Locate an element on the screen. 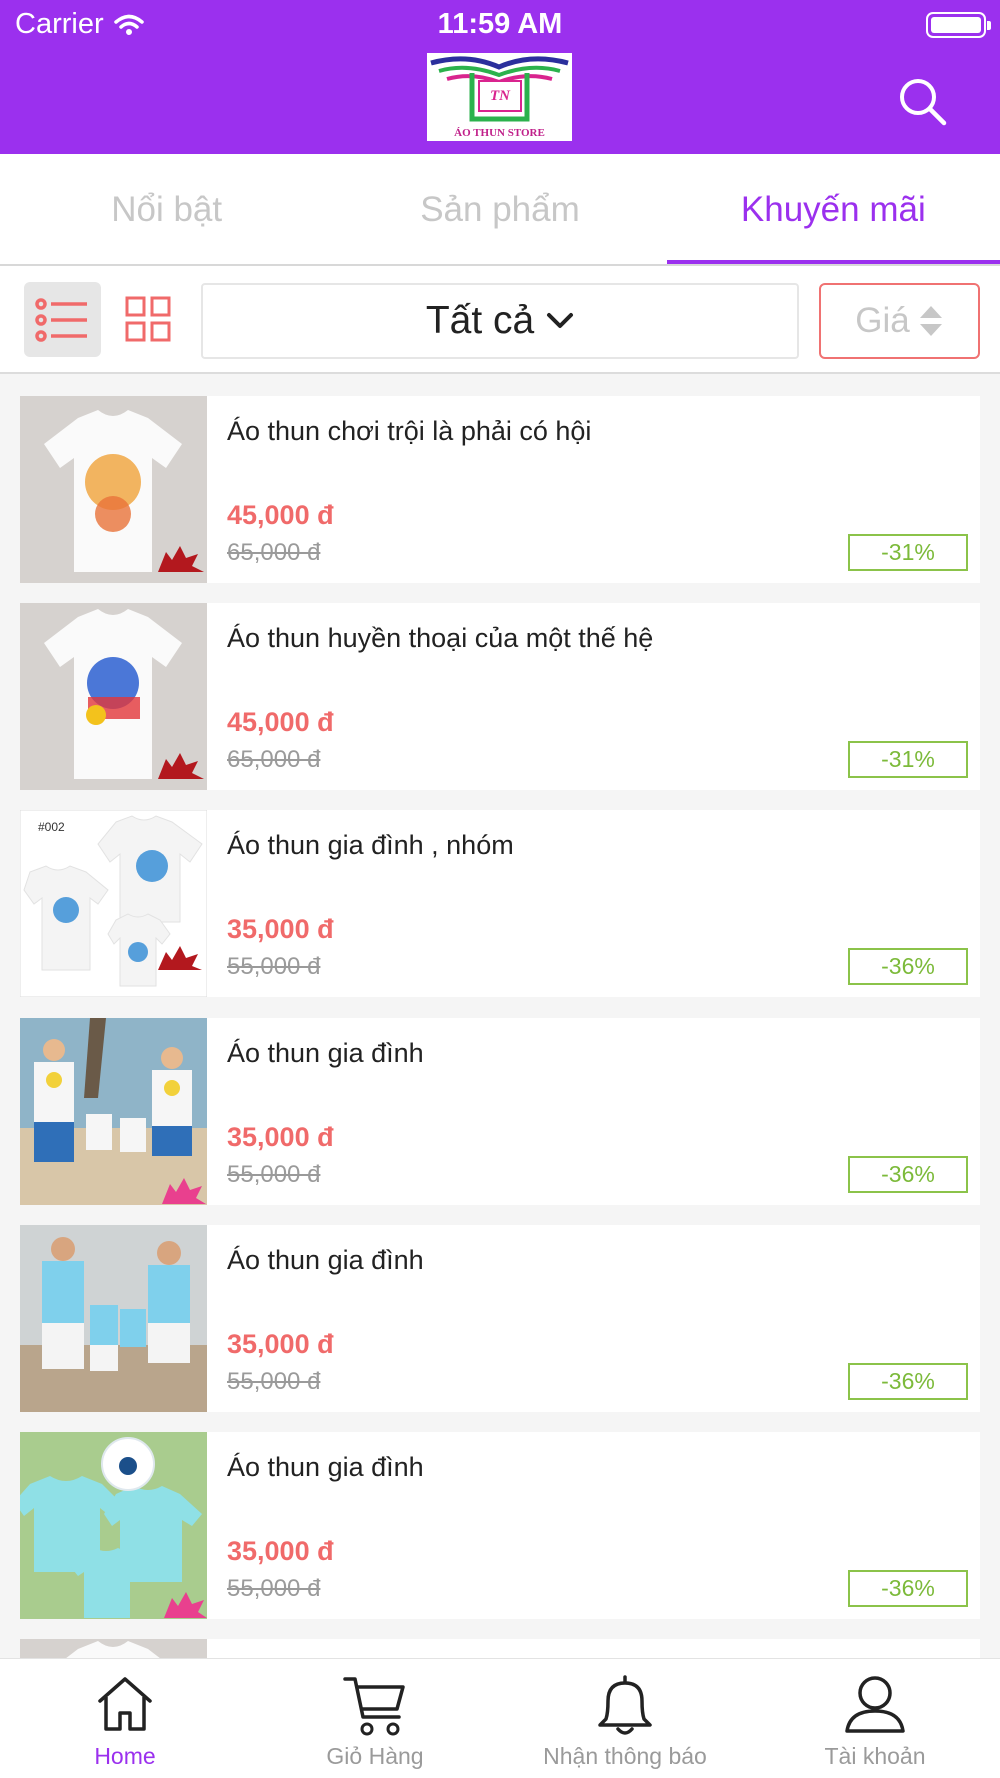 This screenshot has width=1000, height=1778. tab-products: Sản phẩm is located at coordinates (499, 210).